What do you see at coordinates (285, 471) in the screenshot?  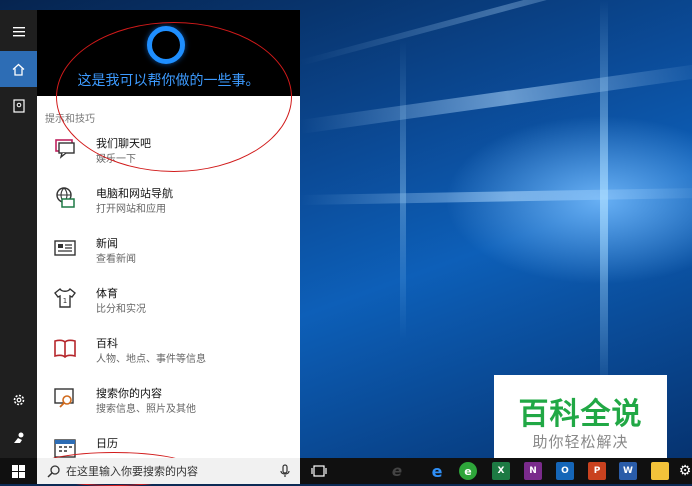 I see `microphone-icon` at bounding box center [285, 471].